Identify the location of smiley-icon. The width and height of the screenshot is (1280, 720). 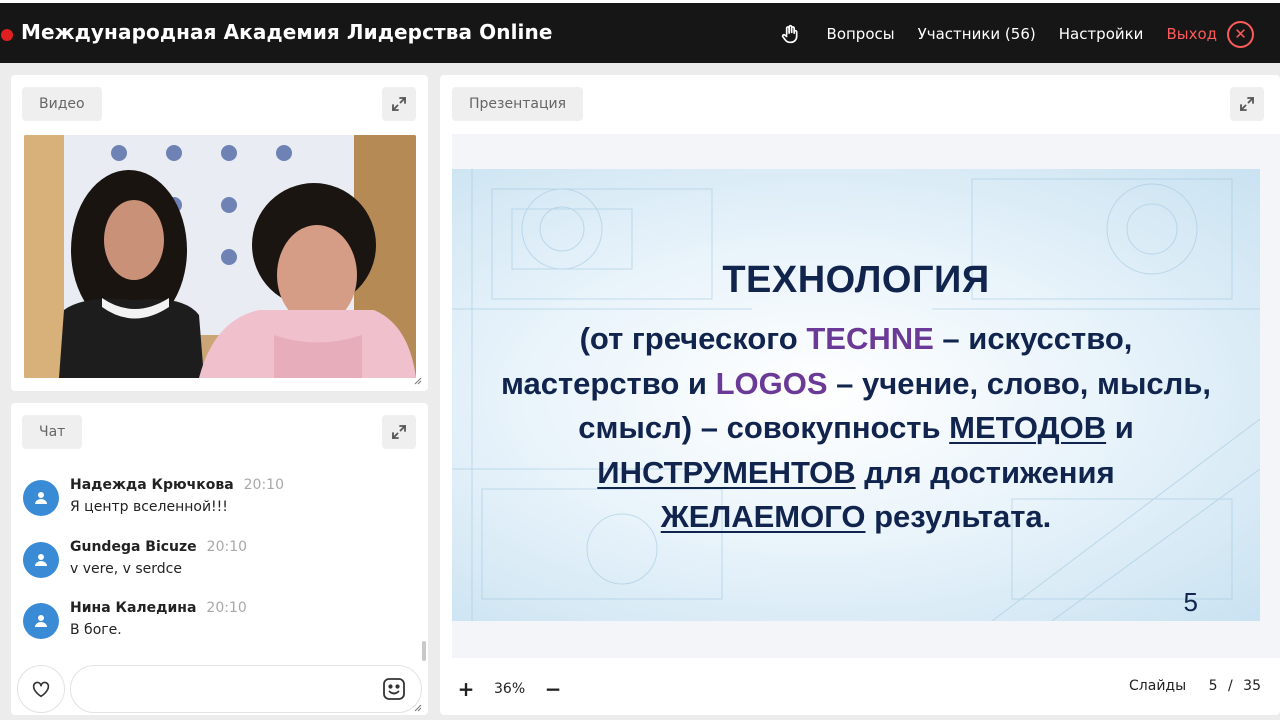
(394, 689).